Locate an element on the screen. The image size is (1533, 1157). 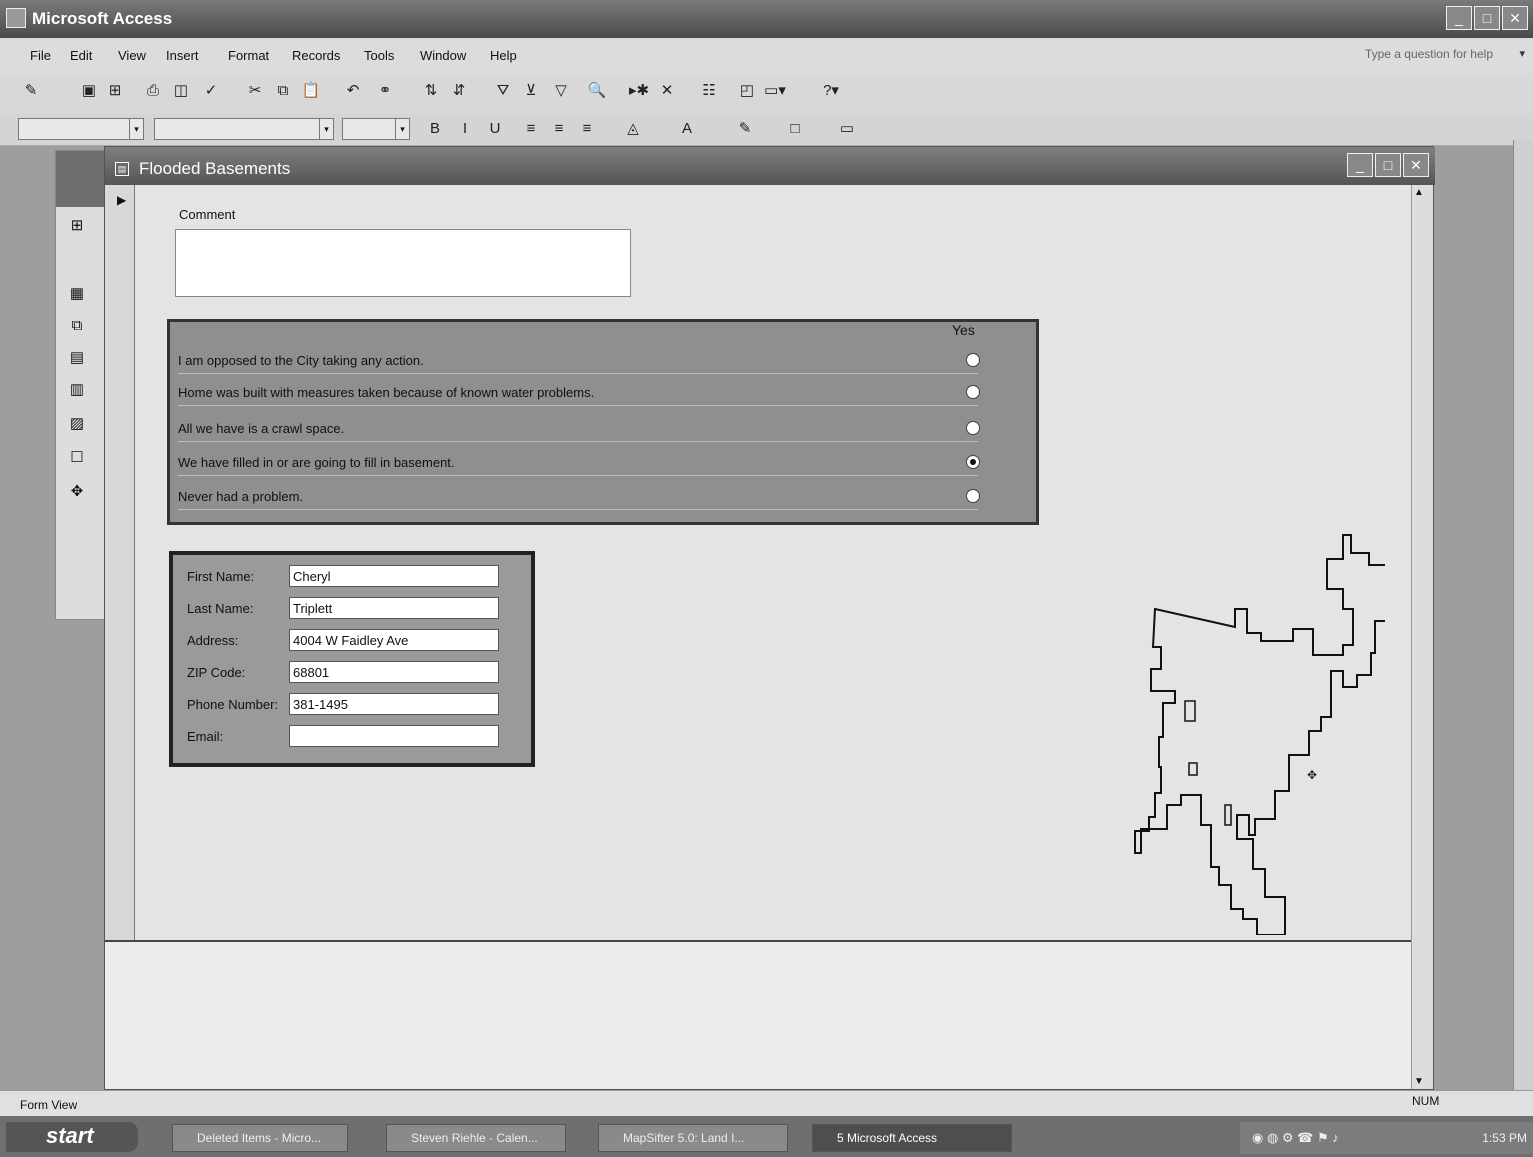
cut-icon: ✂ is located at coordinates (255, 91).